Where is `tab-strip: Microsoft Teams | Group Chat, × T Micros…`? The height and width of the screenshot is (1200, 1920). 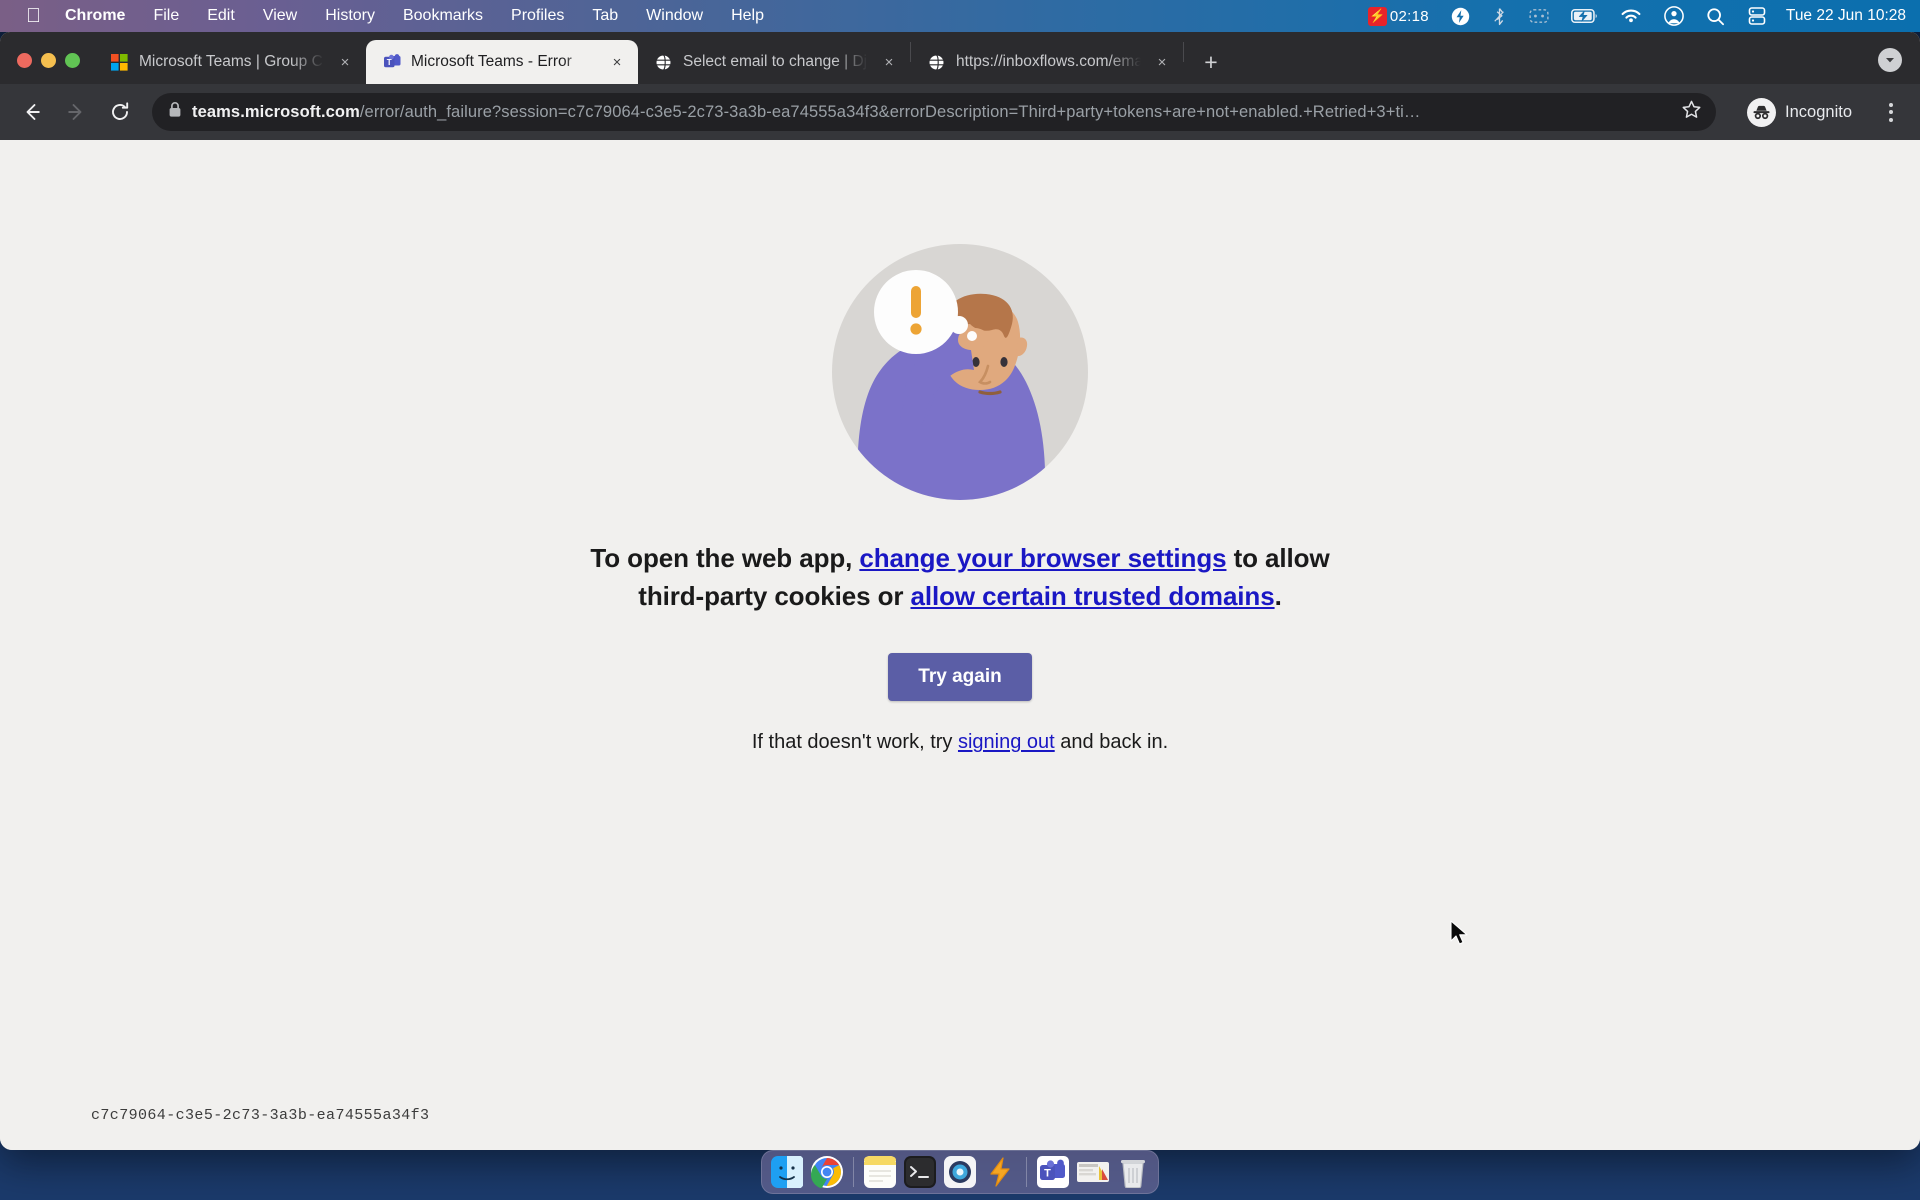 tab-strip: Microsoft Teams | Group Chat, × T Micros… is located at coordinates (960, 58).